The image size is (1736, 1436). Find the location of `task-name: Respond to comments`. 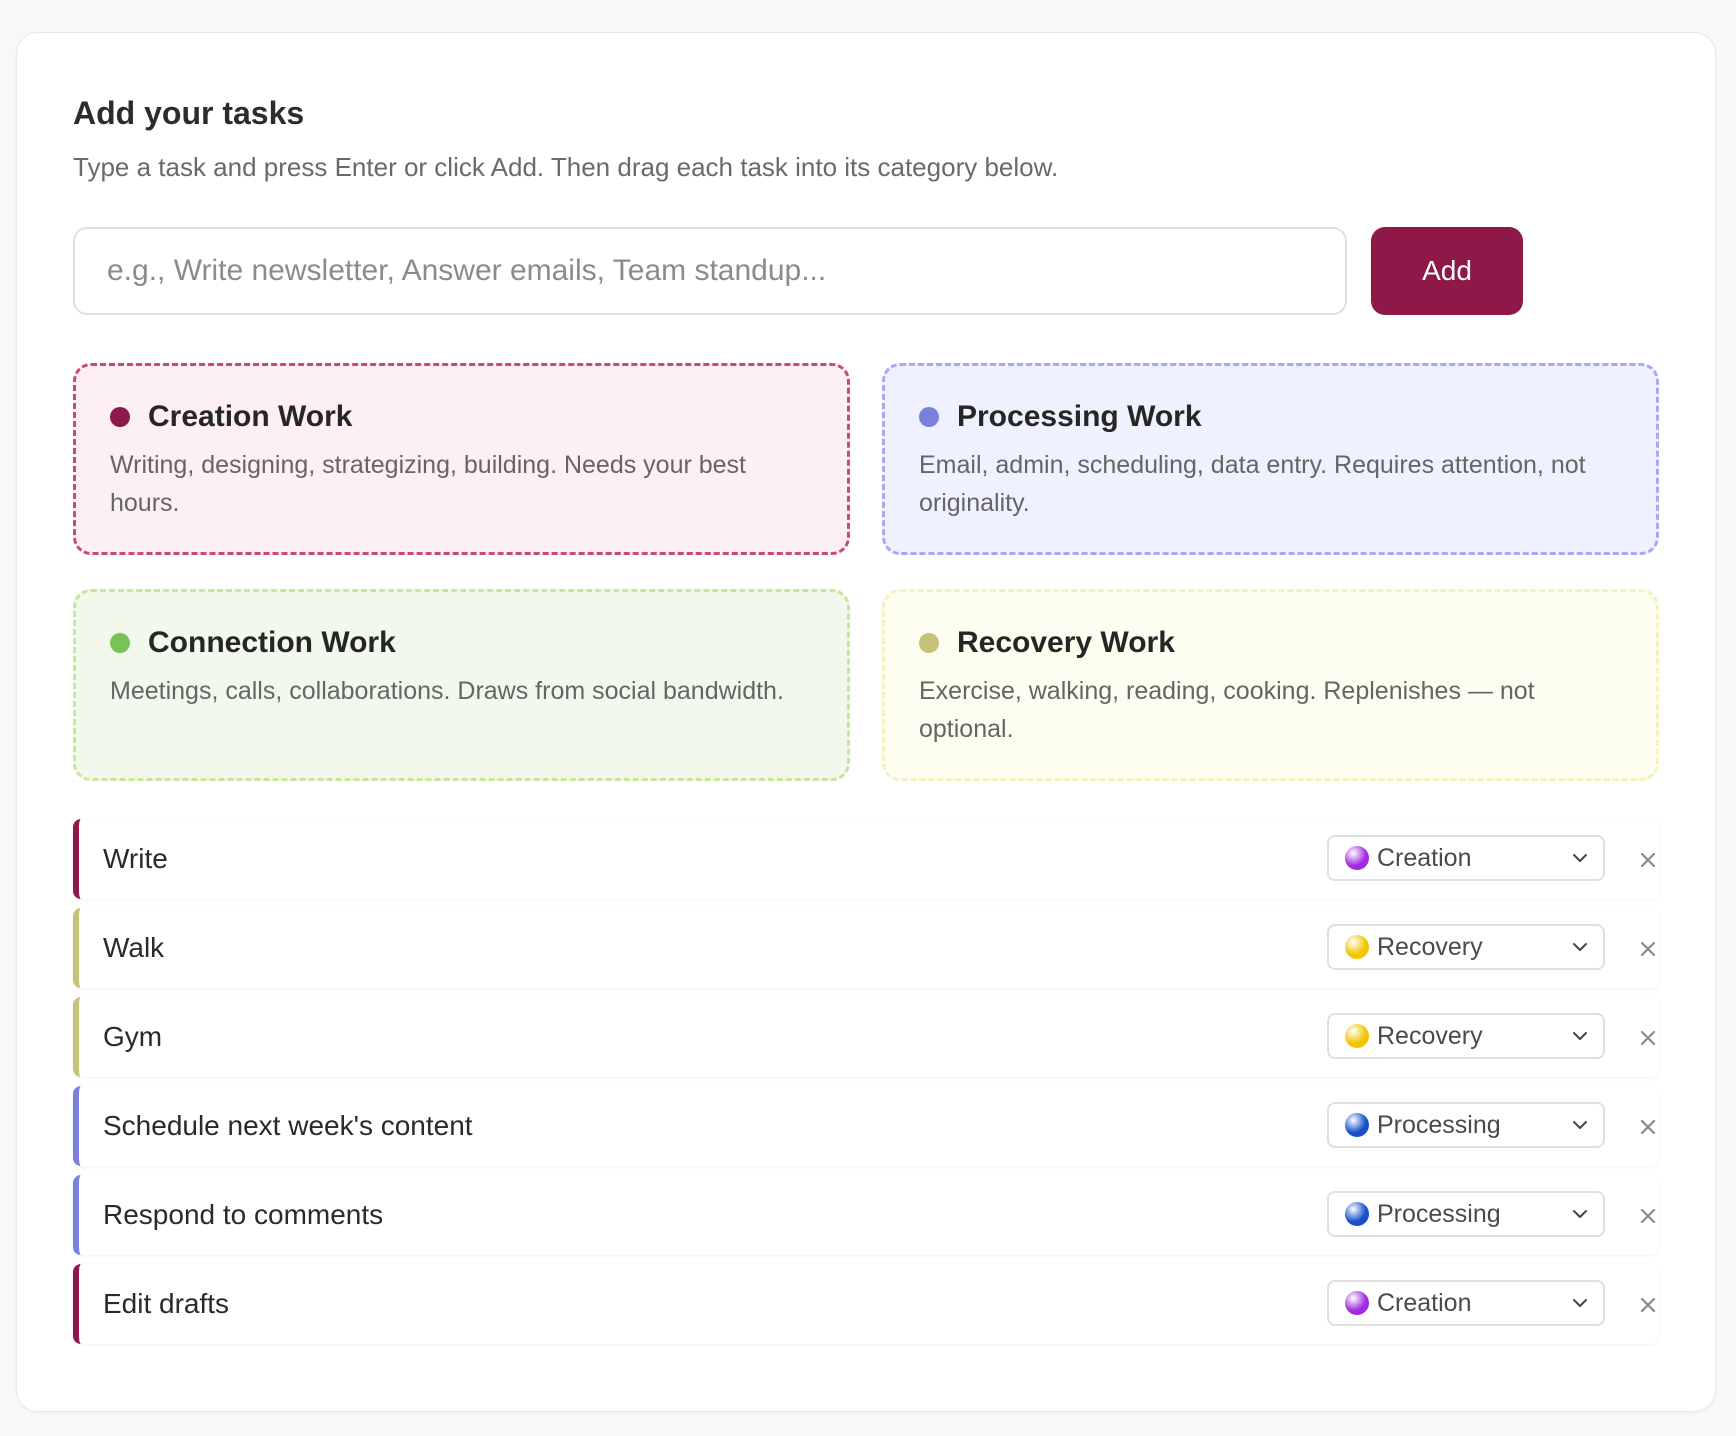

task-name: Respond to comments is located at coordinates (243, 1214).